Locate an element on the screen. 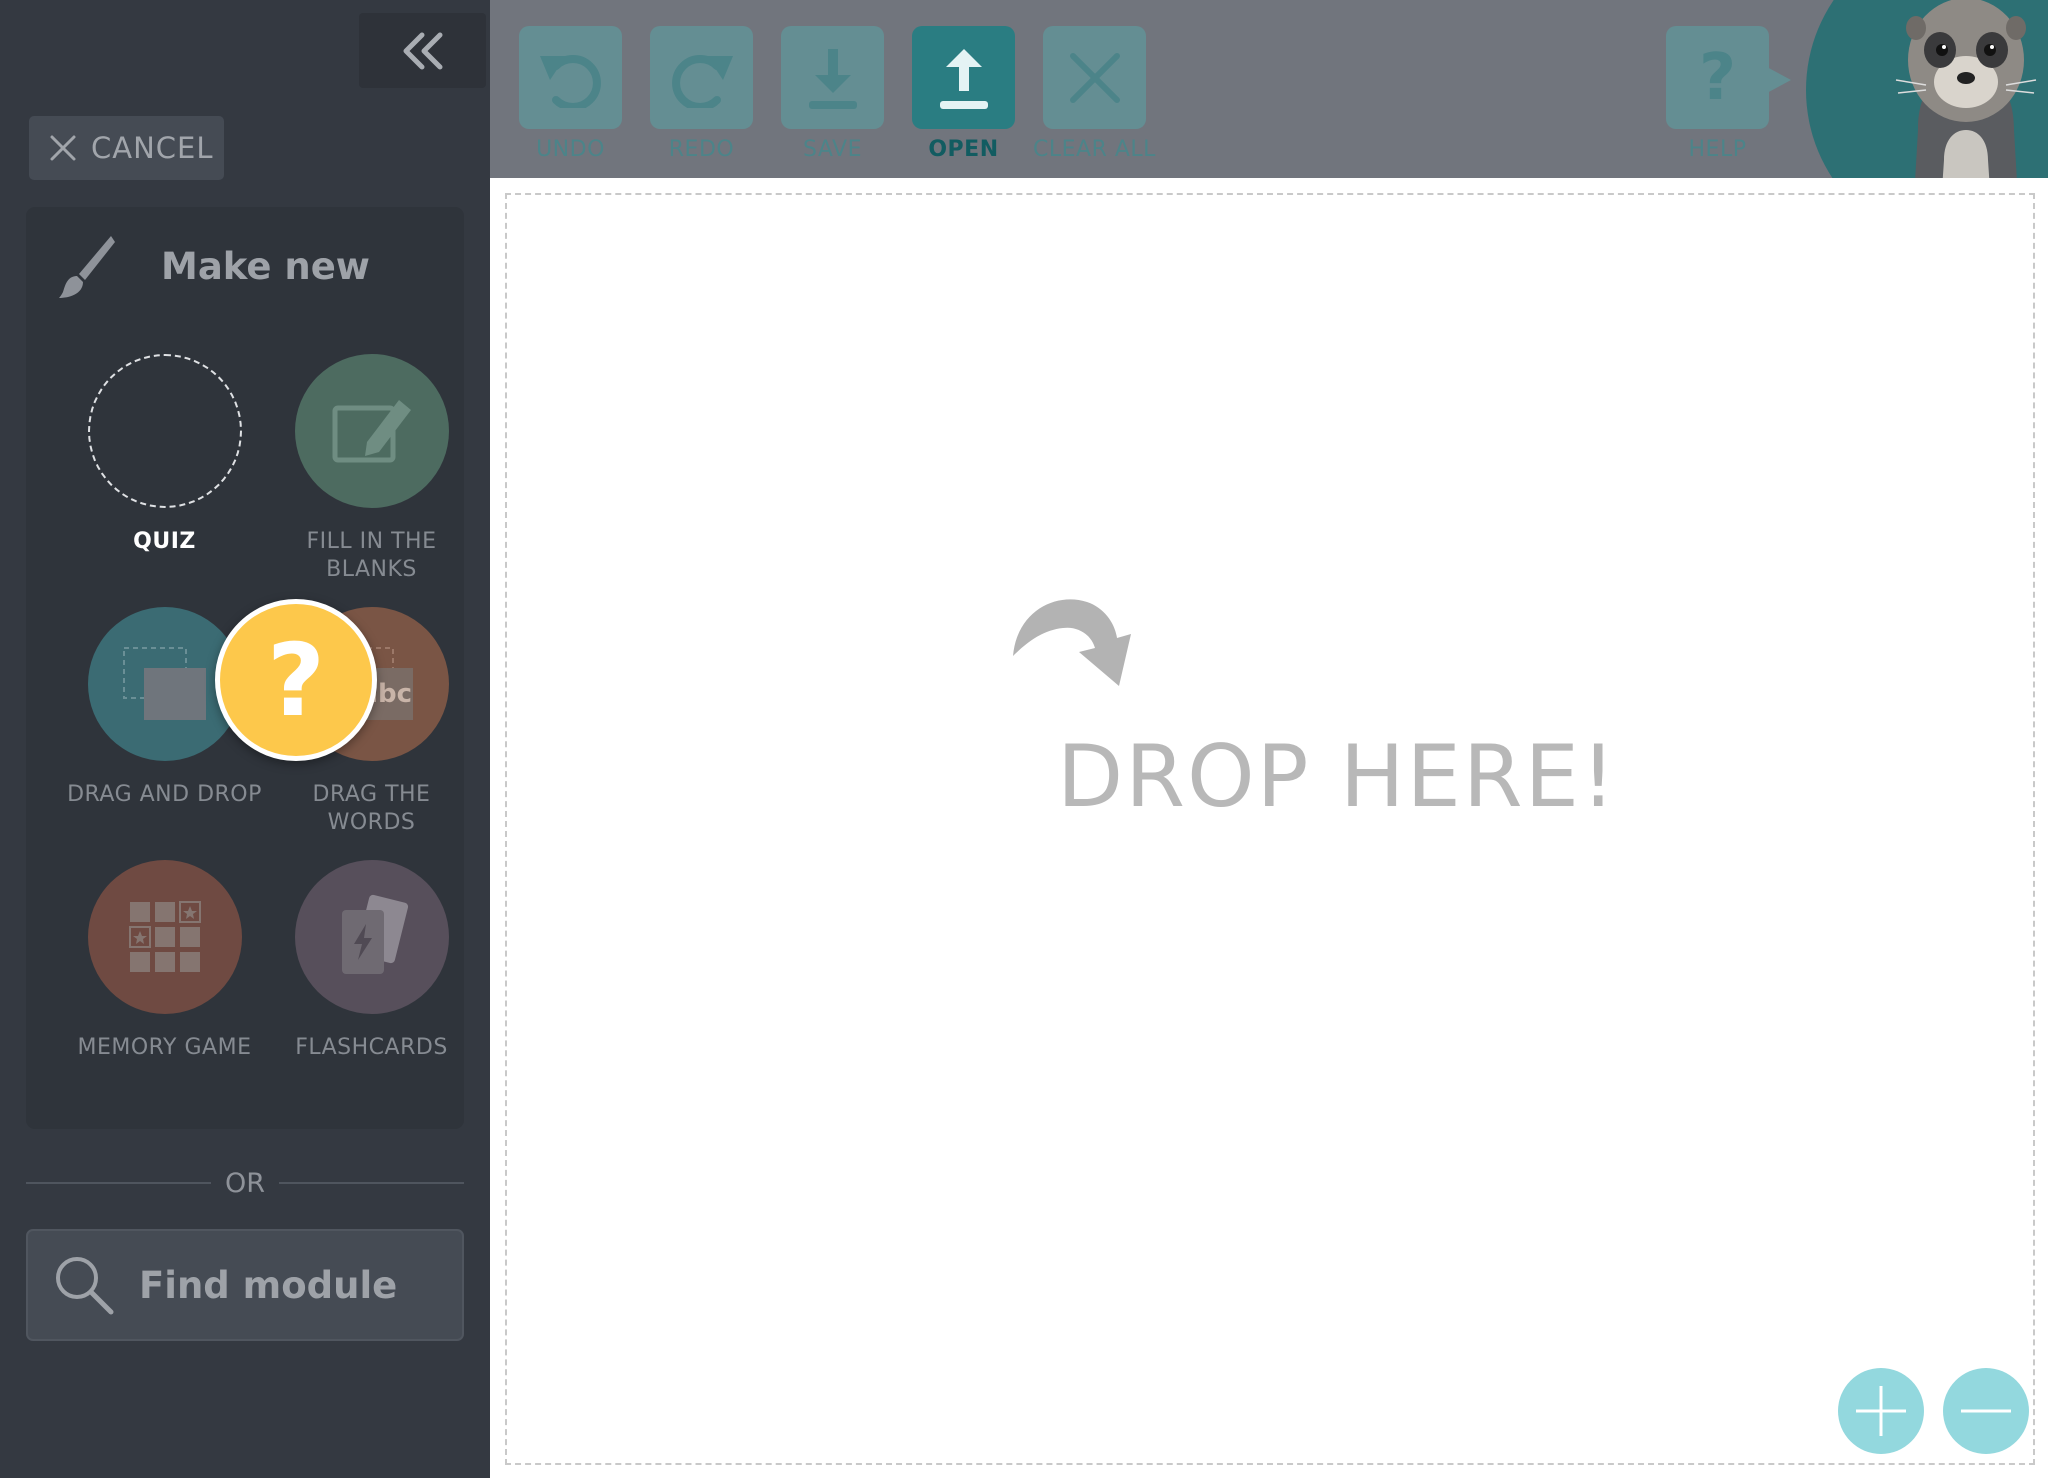 This screenshot has height=1478, width=2048. save-label: SAVE is located at coordinates (832, 149).